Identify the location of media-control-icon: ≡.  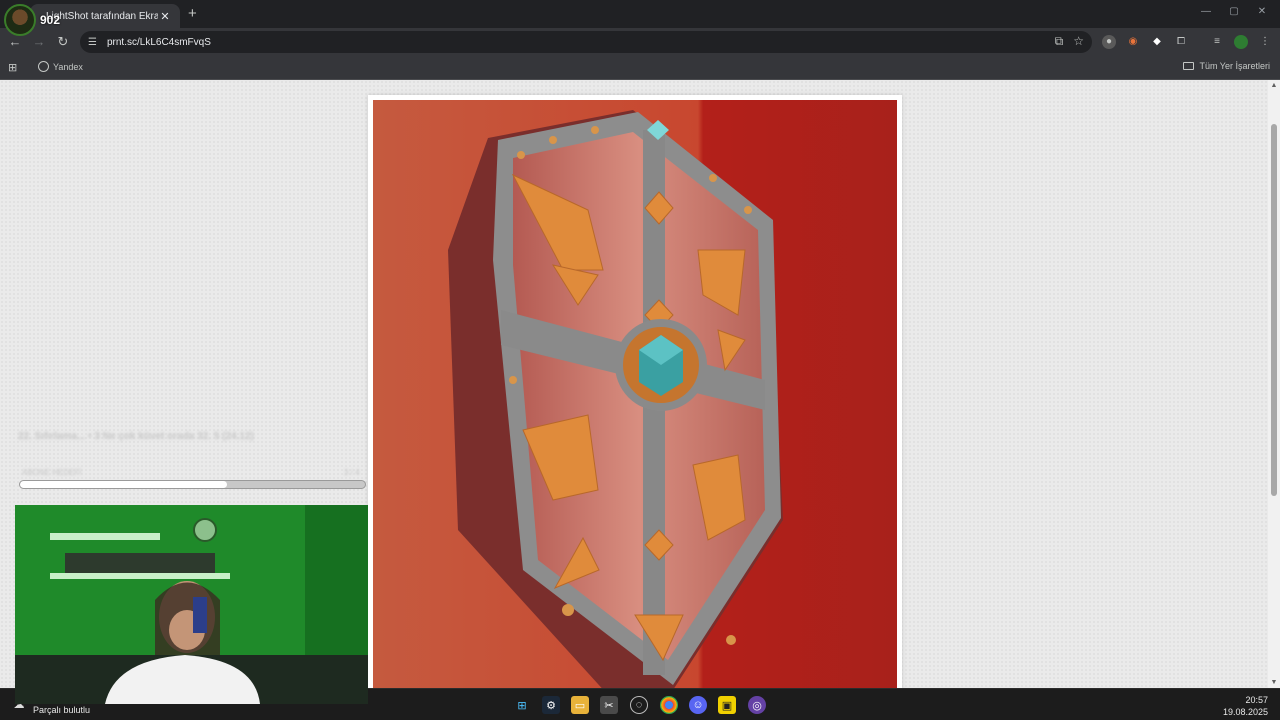
(1217, 42).